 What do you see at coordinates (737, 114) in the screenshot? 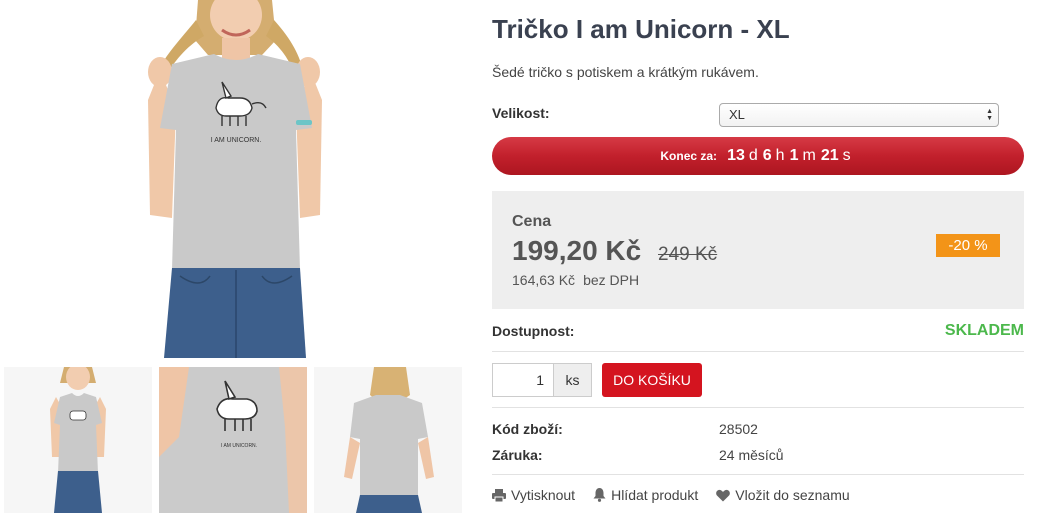
I see `size-select-value: XL` at bounding box center [737, 114].